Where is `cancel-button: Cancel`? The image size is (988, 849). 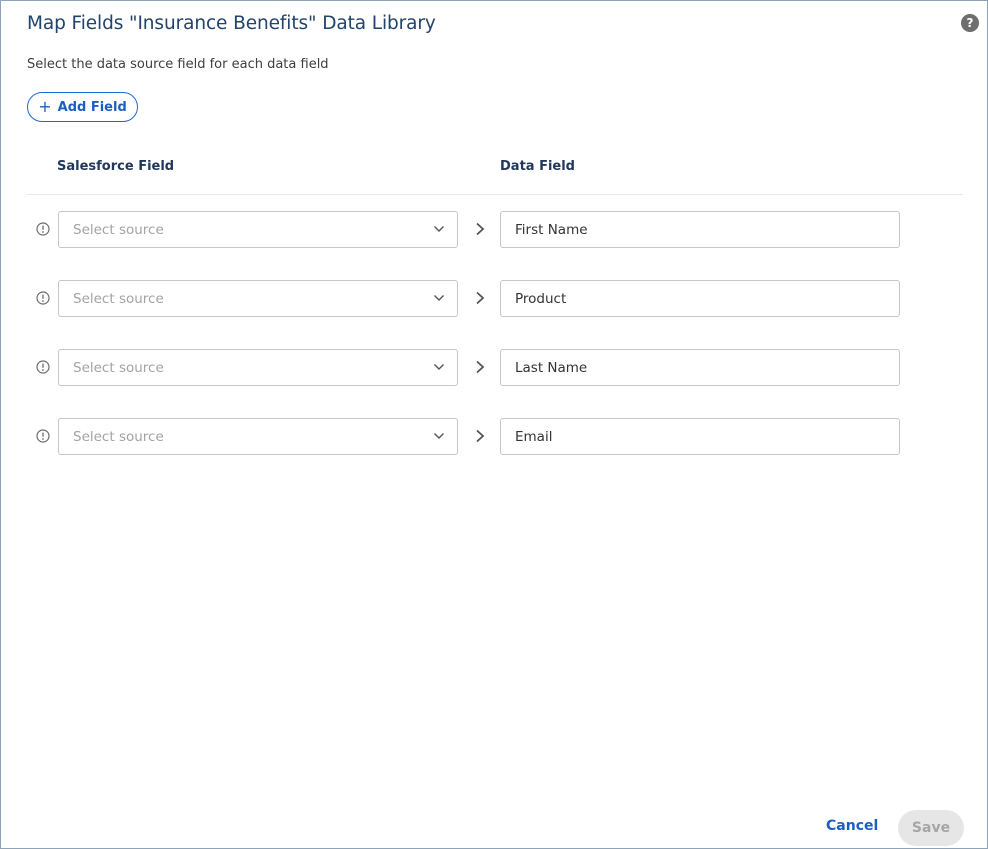
cancel-button: Cancel is located at coordinates (852, 826).